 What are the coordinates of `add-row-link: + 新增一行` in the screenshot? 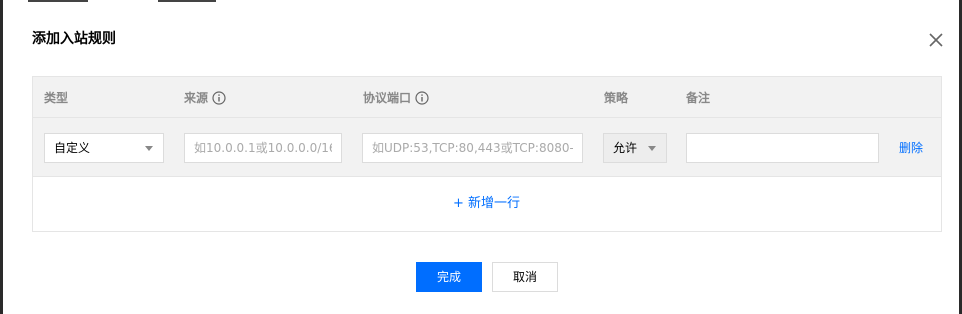 It's located at (486, 204).